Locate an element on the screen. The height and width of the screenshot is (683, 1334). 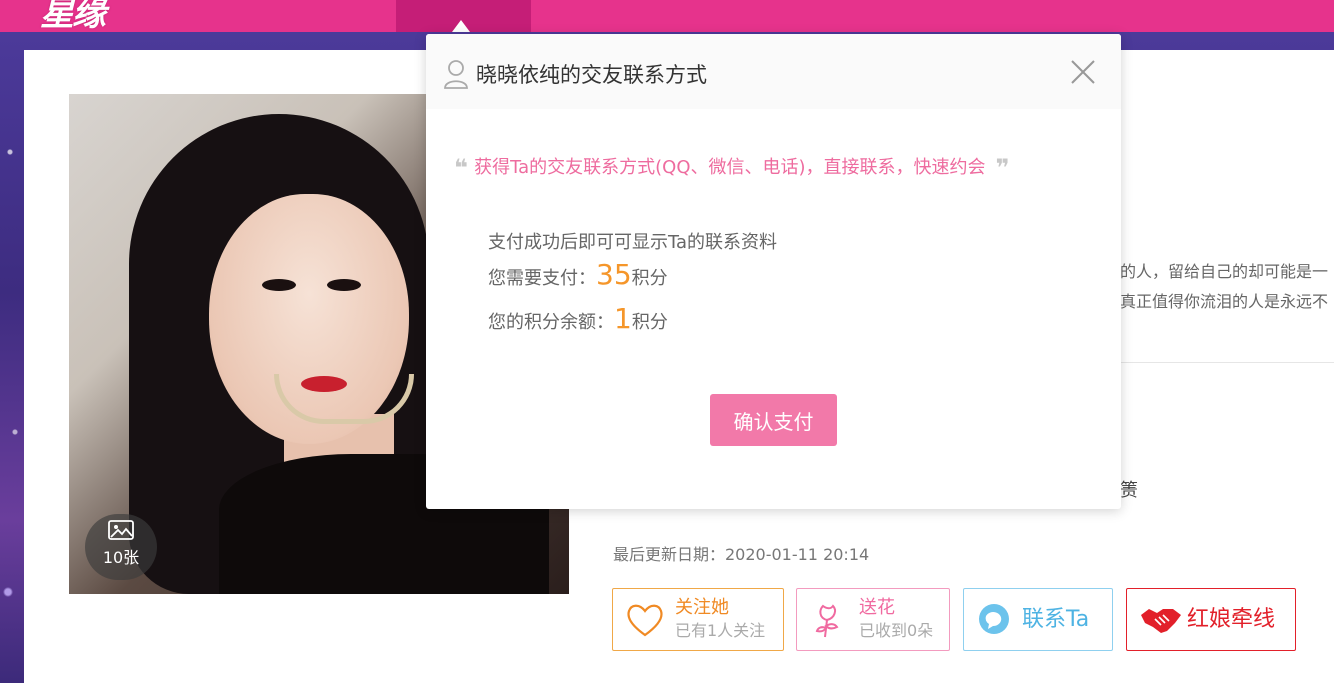
balance-label: 您的积分余额： is located at coordinates (551, 322).